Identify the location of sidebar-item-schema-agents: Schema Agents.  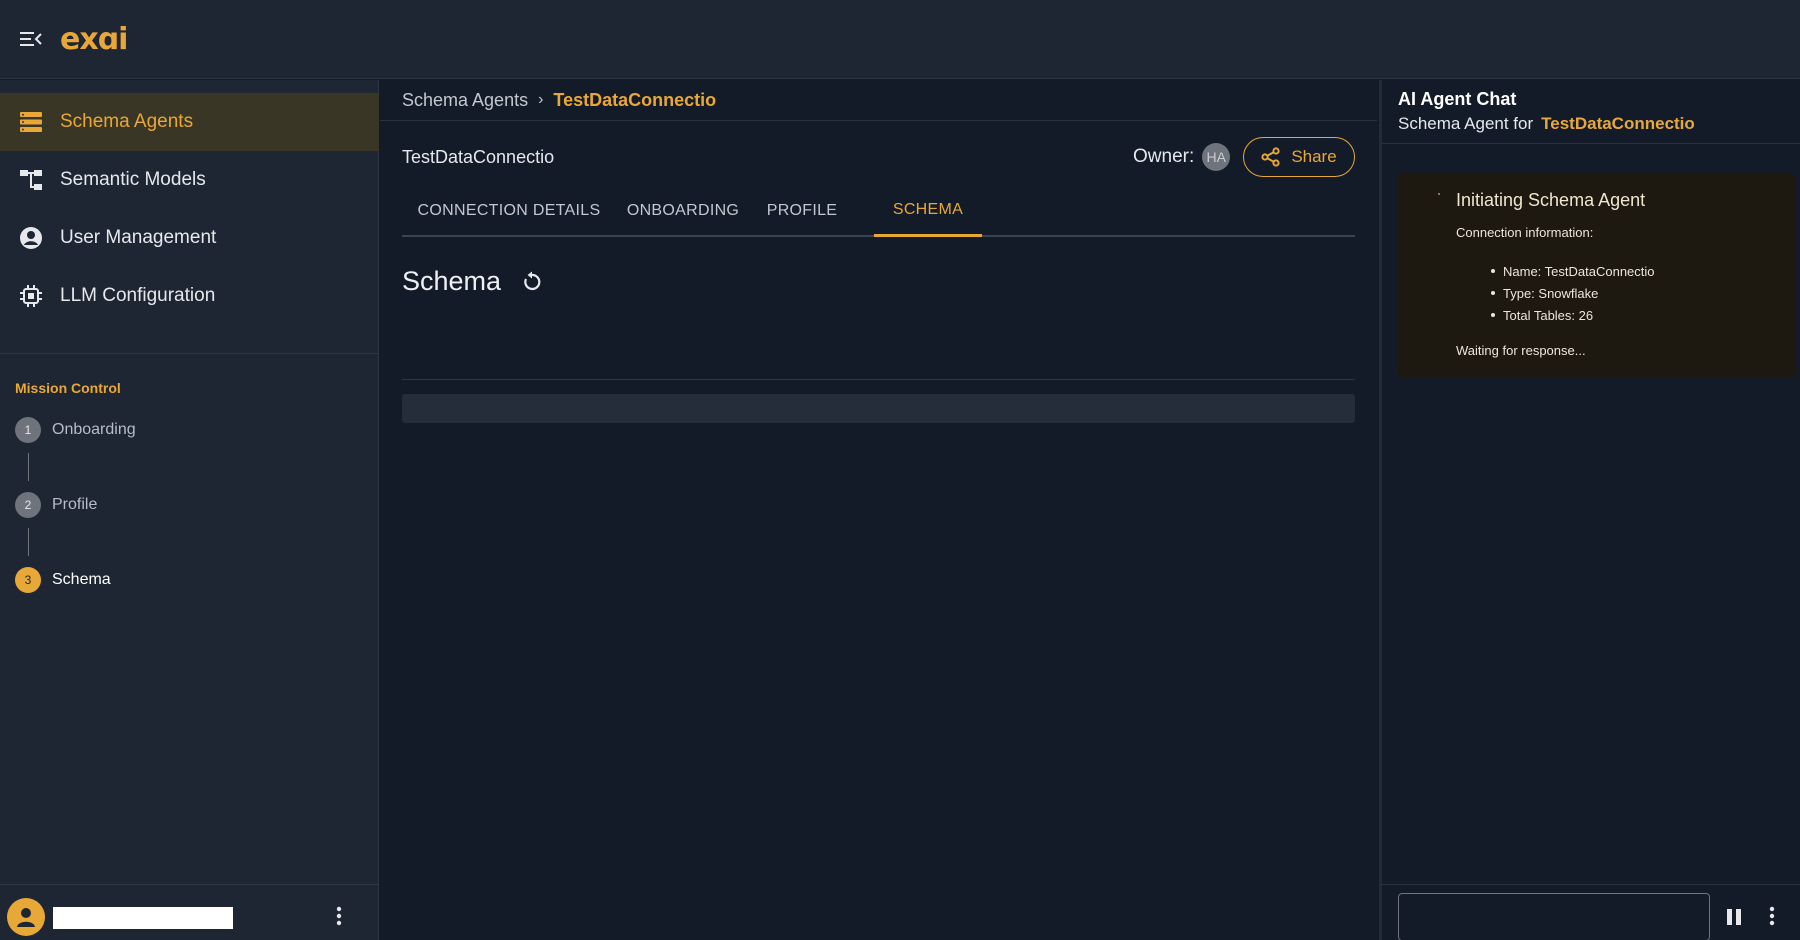
(189, 122).